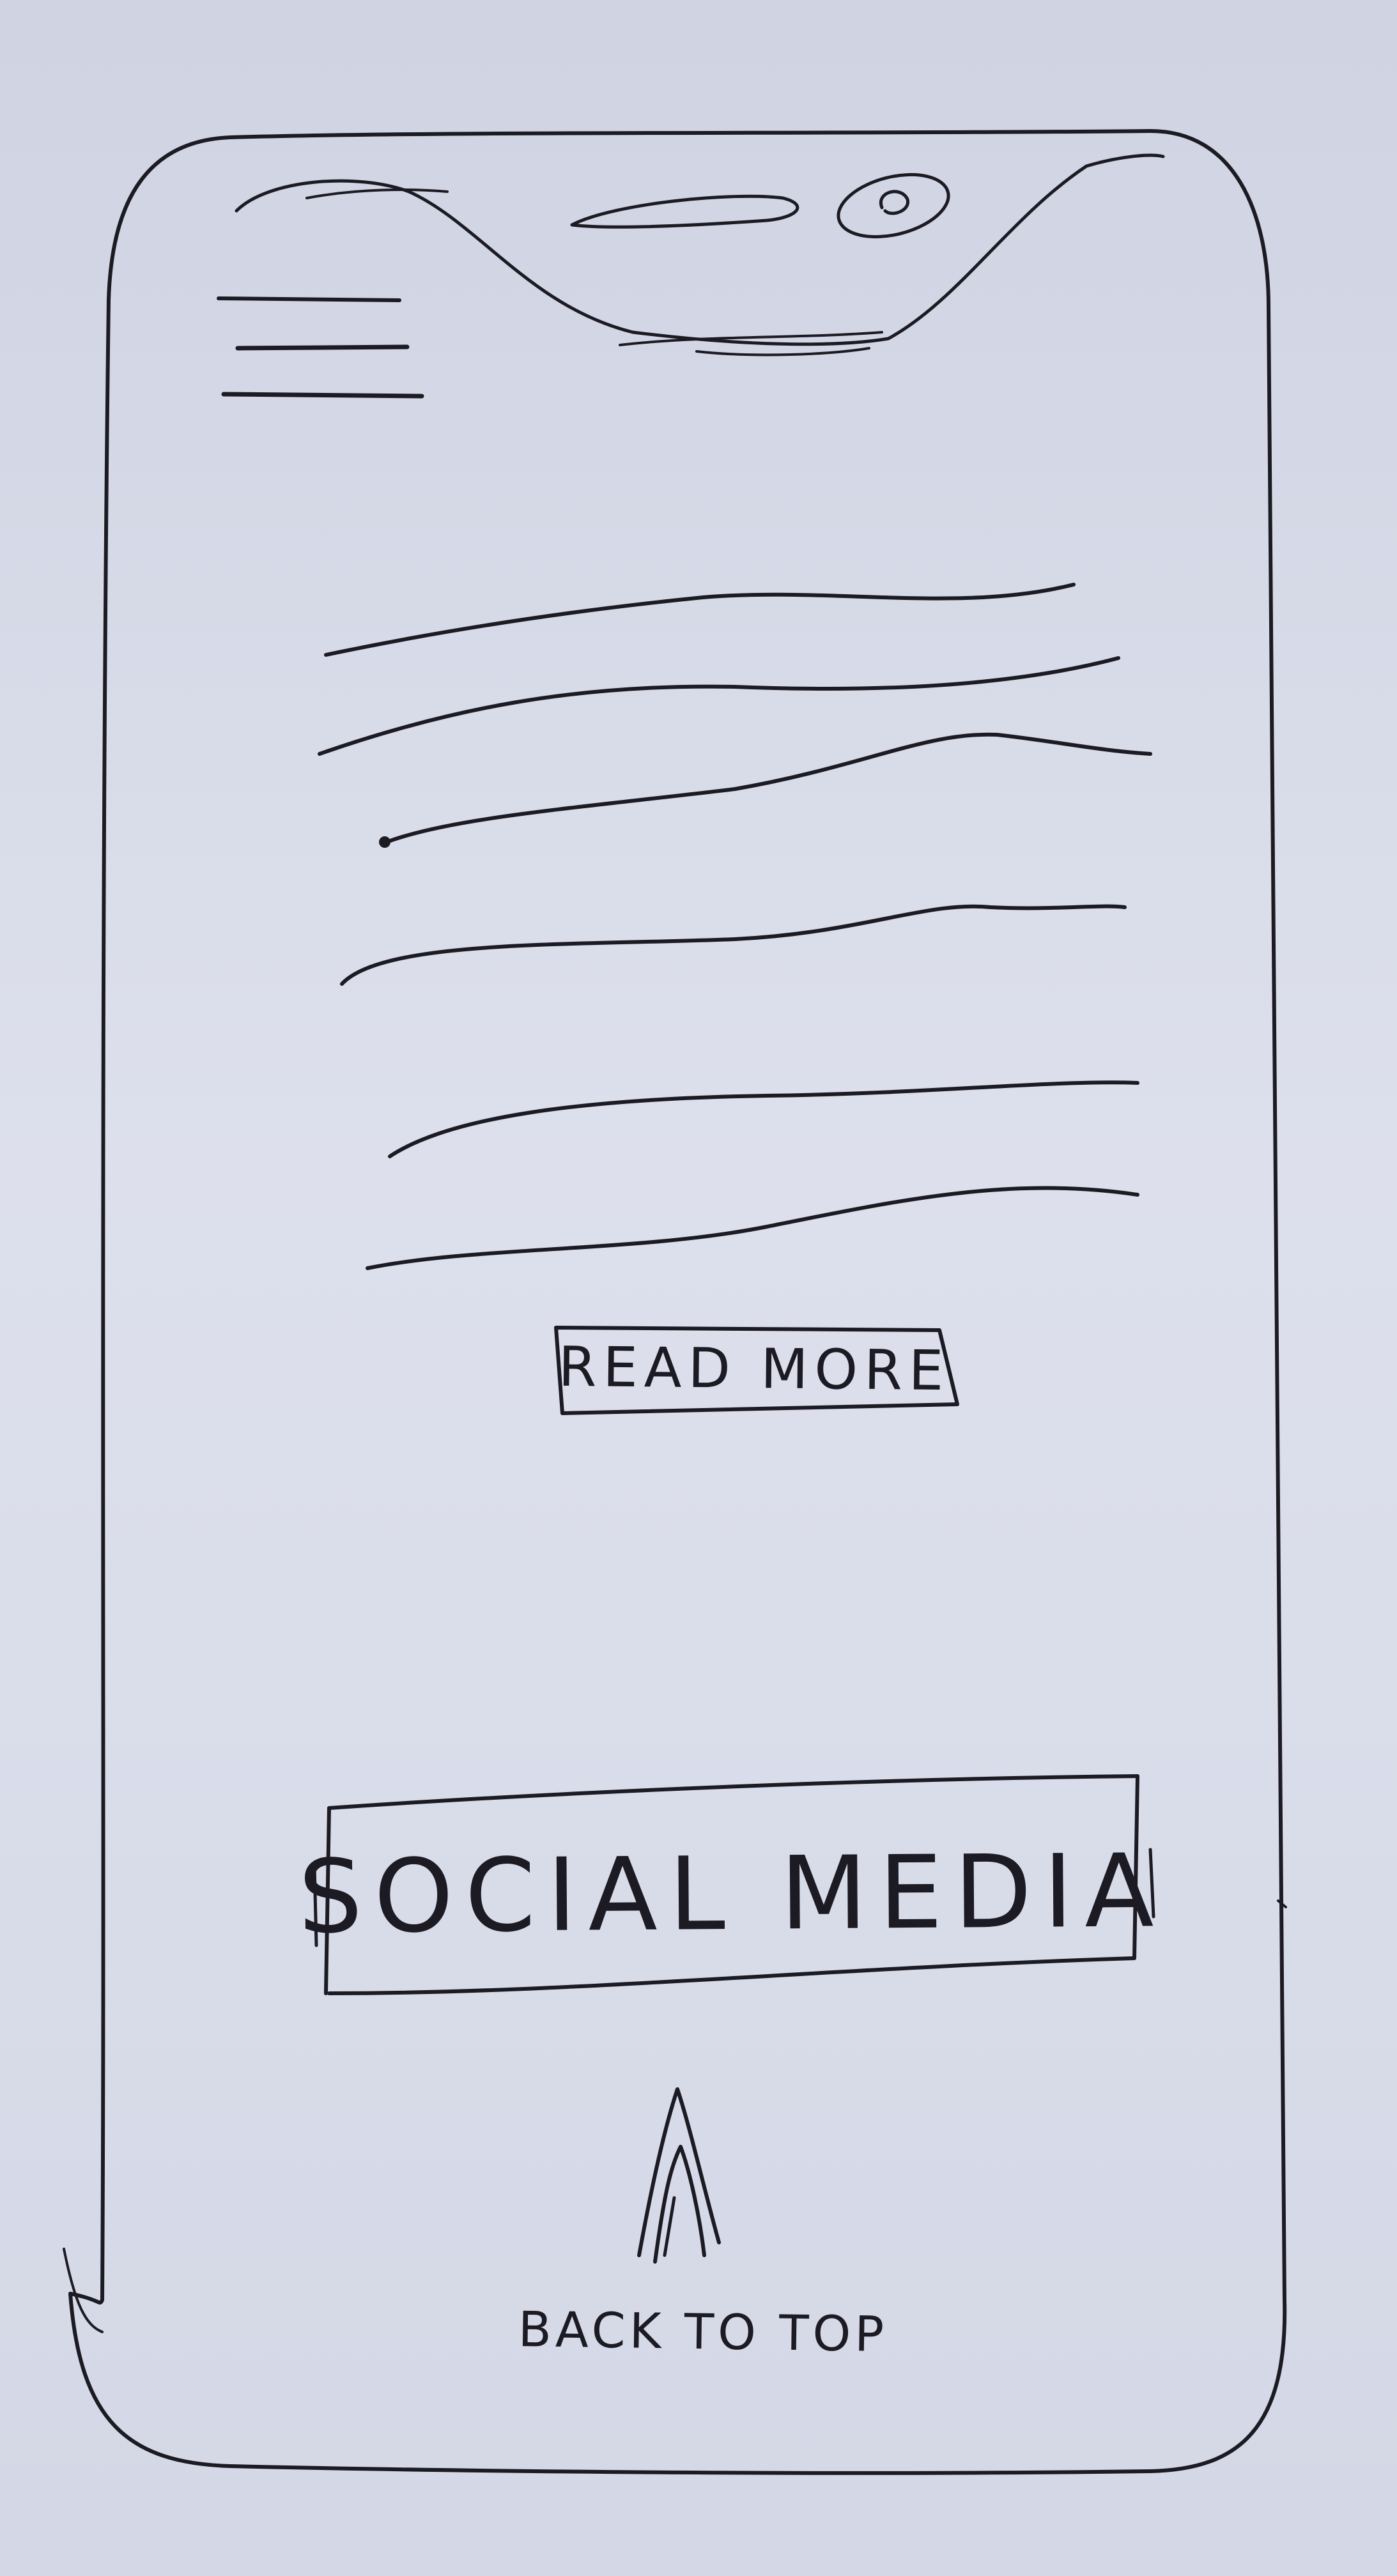 Image resolution: width=1397 pixels, height=2576 pixels. What do you see at coordinates (83, 2290) in the screenshot?
I see `phone-frame-corner-stroke` at bounding box center [83, 2290].